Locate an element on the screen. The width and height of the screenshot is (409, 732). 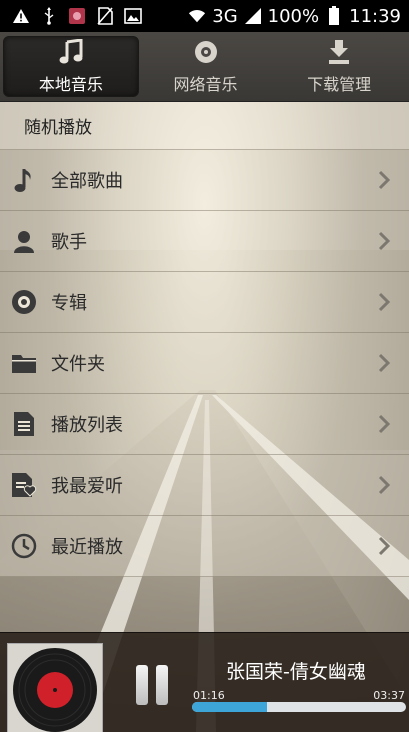
album-icon is located at coordinates (24, 302).